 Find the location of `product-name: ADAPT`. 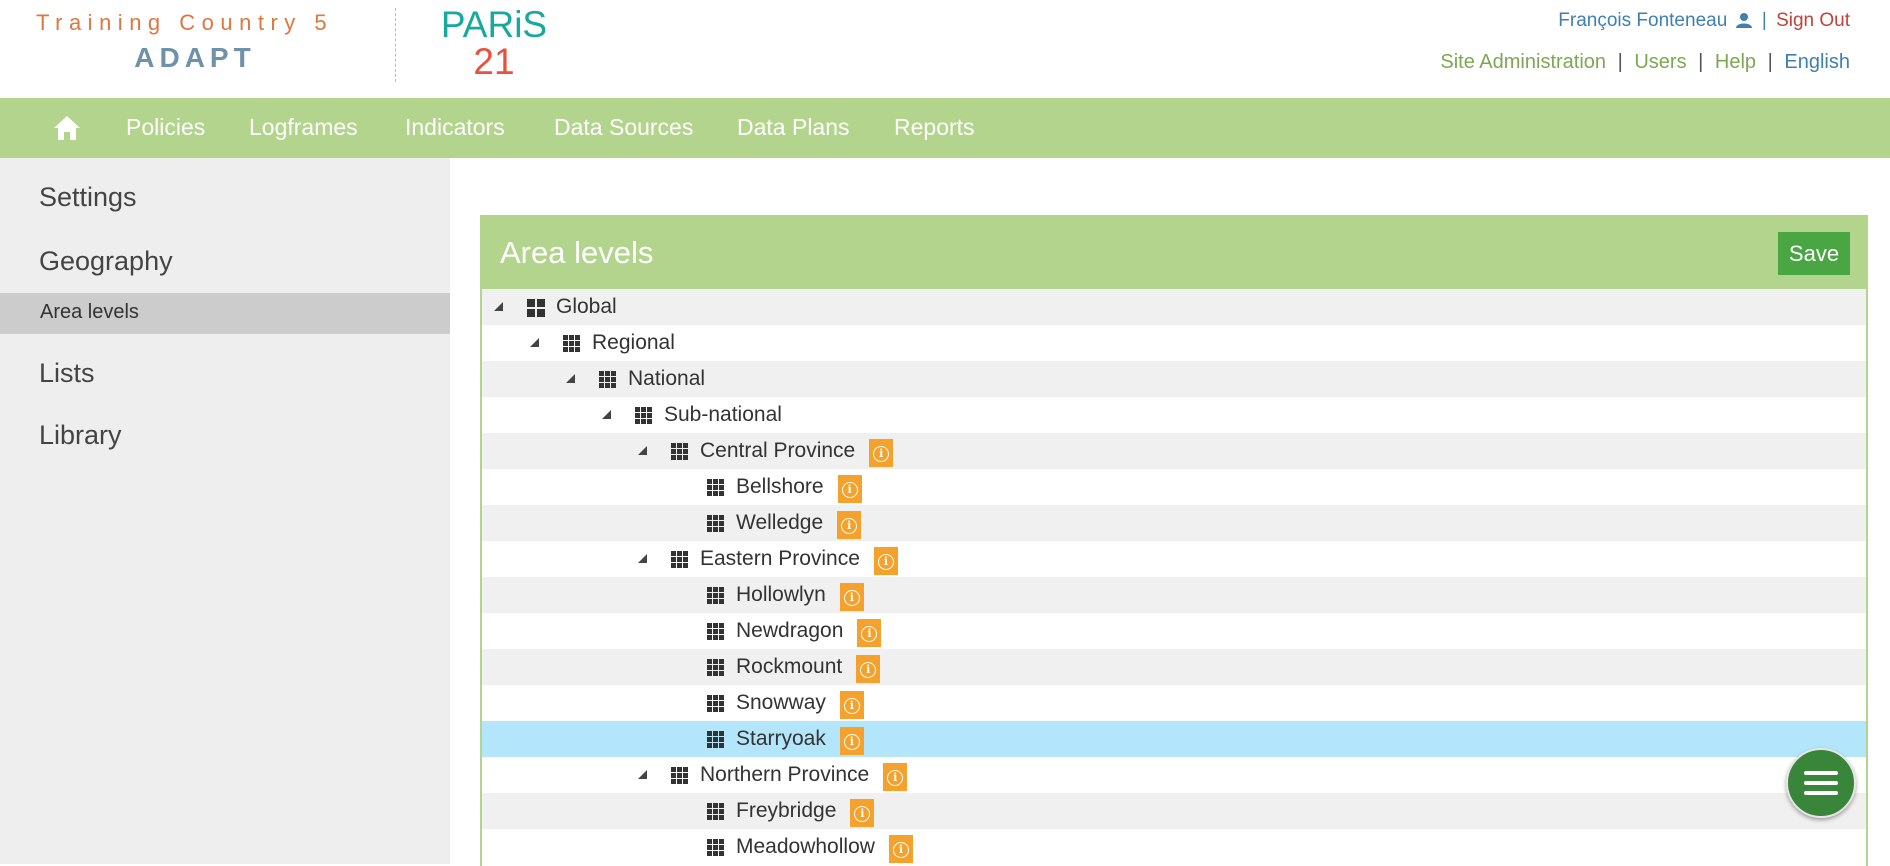

product-name: ADAPT is located at coordinates (195, 57).